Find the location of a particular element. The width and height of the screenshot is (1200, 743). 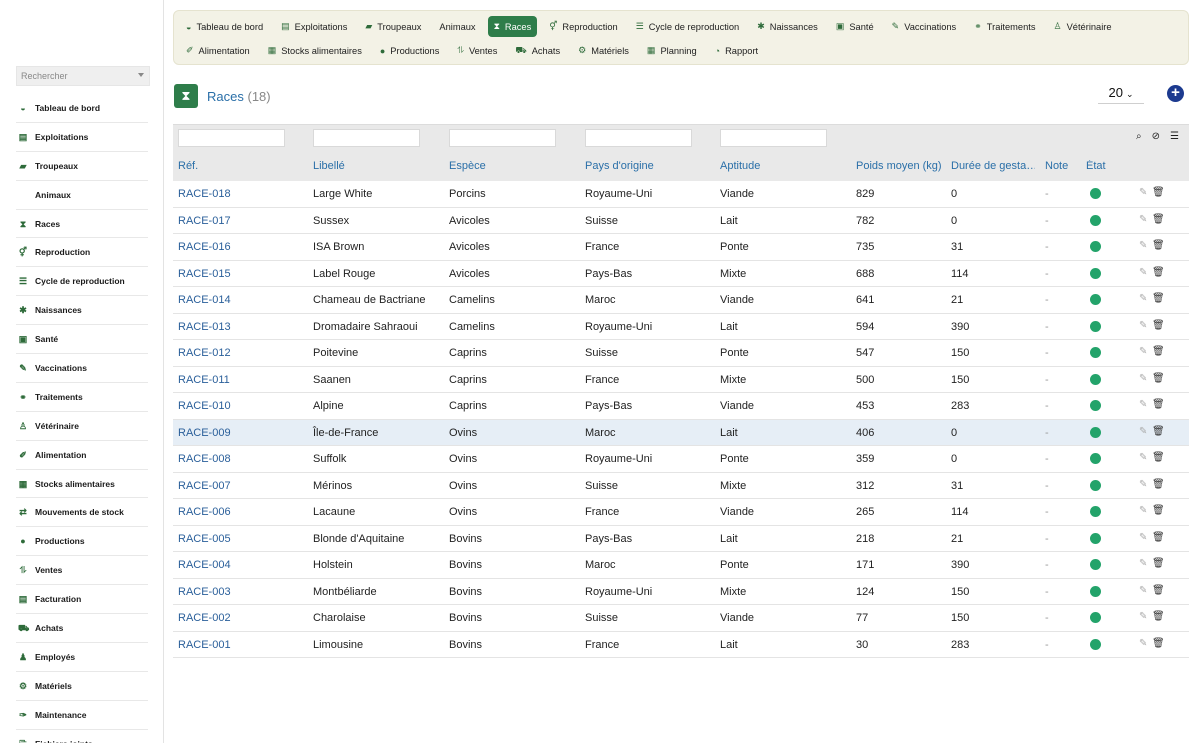

column-header: Note is located at coordinates (1063, 166).